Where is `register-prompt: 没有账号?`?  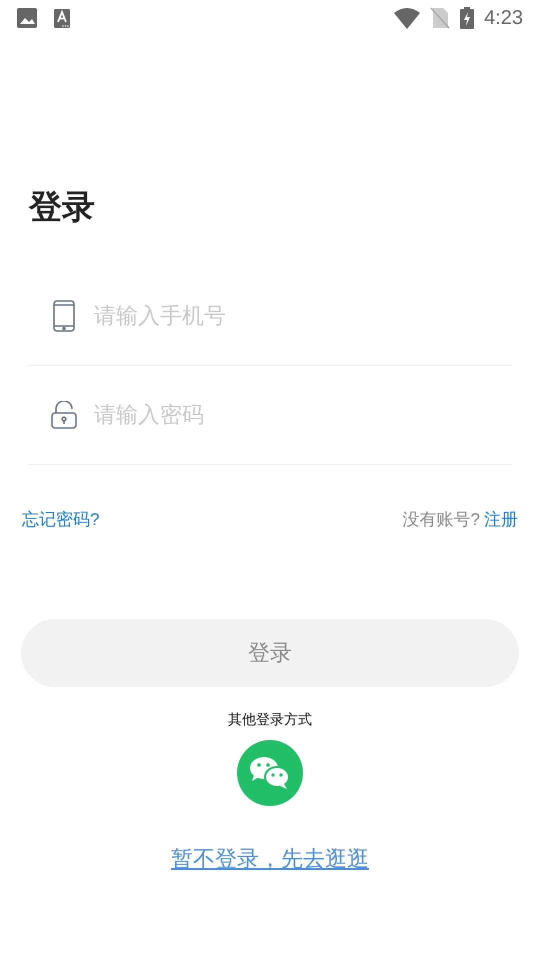 register-prompt: 没有账号? is located at coordinates (441, 520).